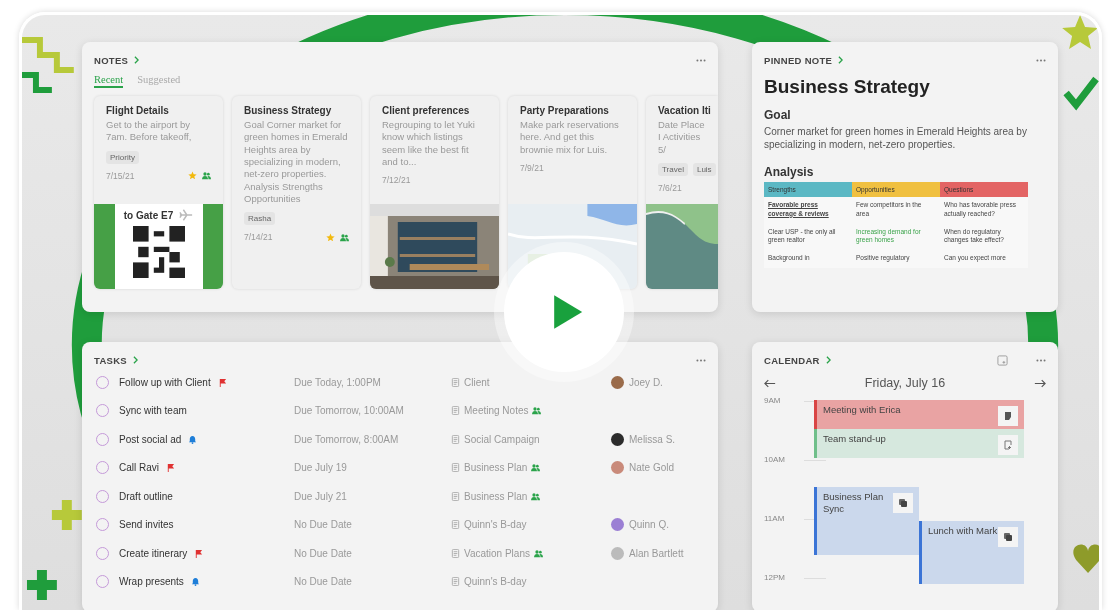 The height and width of the screenshot is (610, 1119). Describe the element at coordinates (646, 382) in the screenshot. I see `assignee-name: Joey D.` at that location.